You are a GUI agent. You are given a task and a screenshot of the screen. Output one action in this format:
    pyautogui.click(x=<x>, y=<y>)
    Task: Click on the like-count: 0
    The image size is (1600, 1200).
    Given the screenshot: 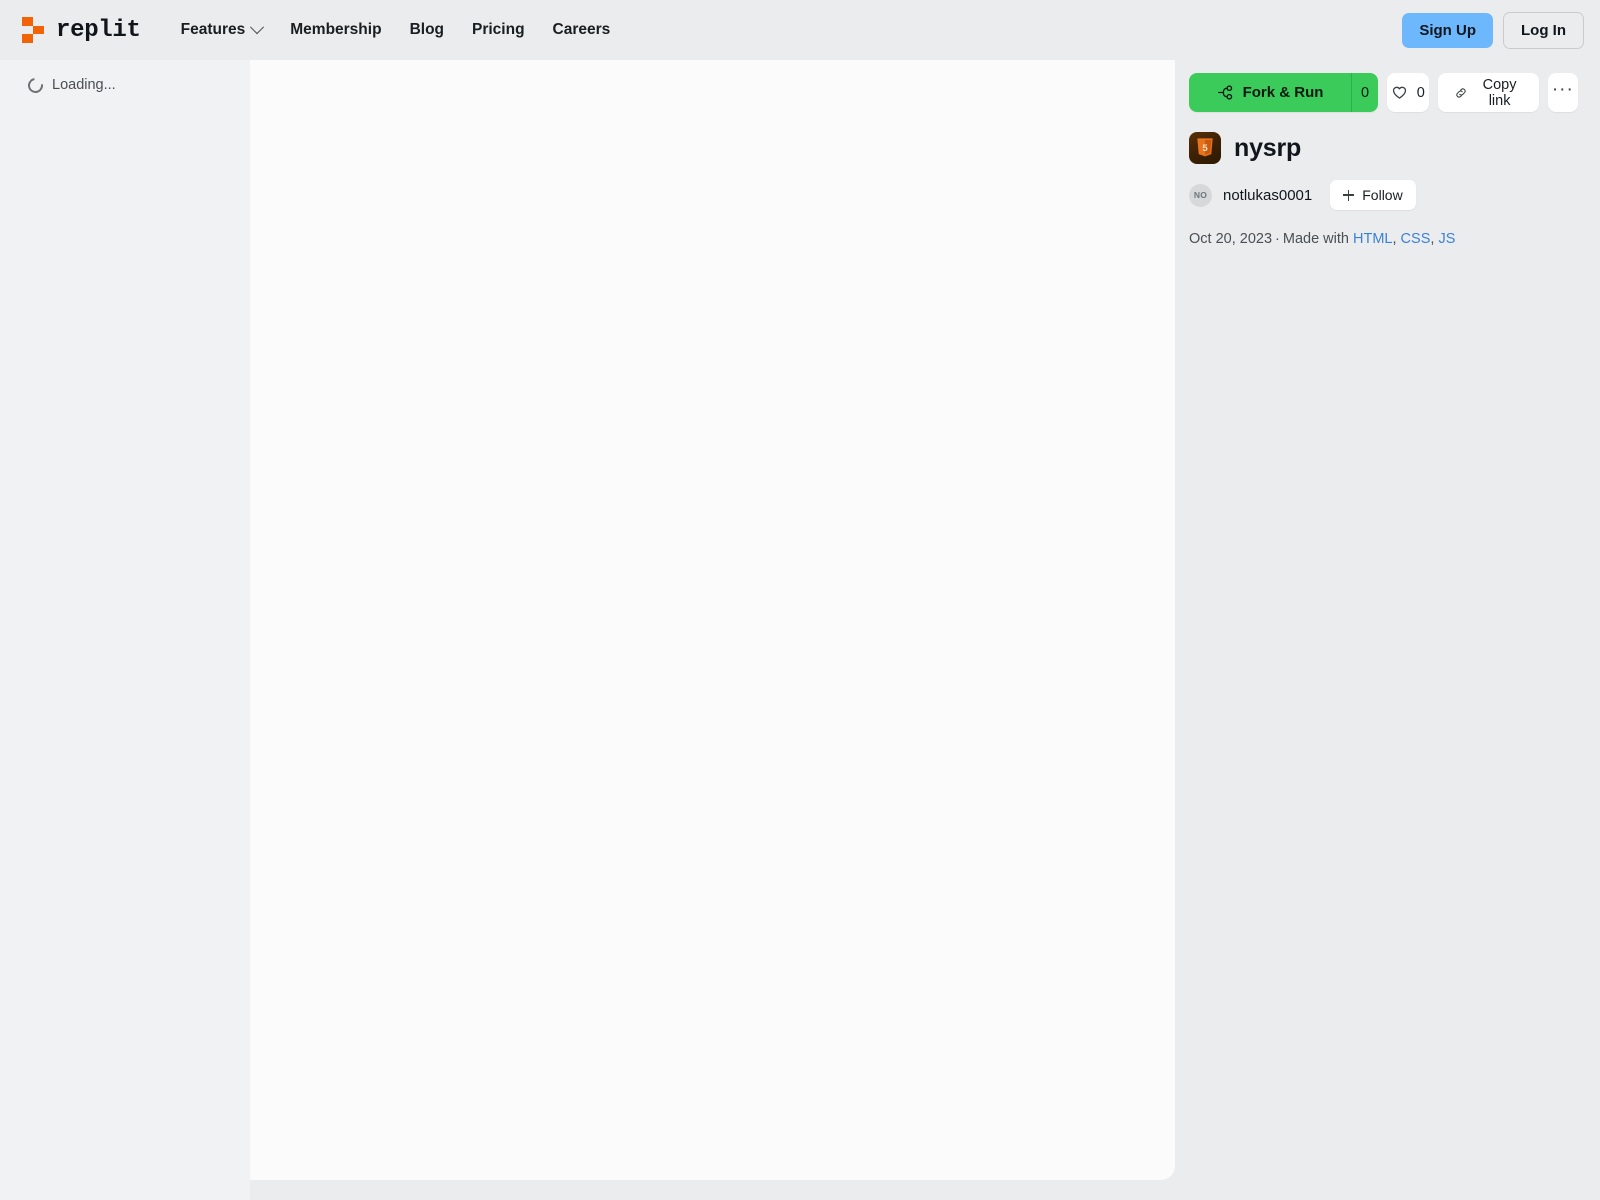 What is the action you would take?
    pyautogui.click(x=1420, y=92)
    